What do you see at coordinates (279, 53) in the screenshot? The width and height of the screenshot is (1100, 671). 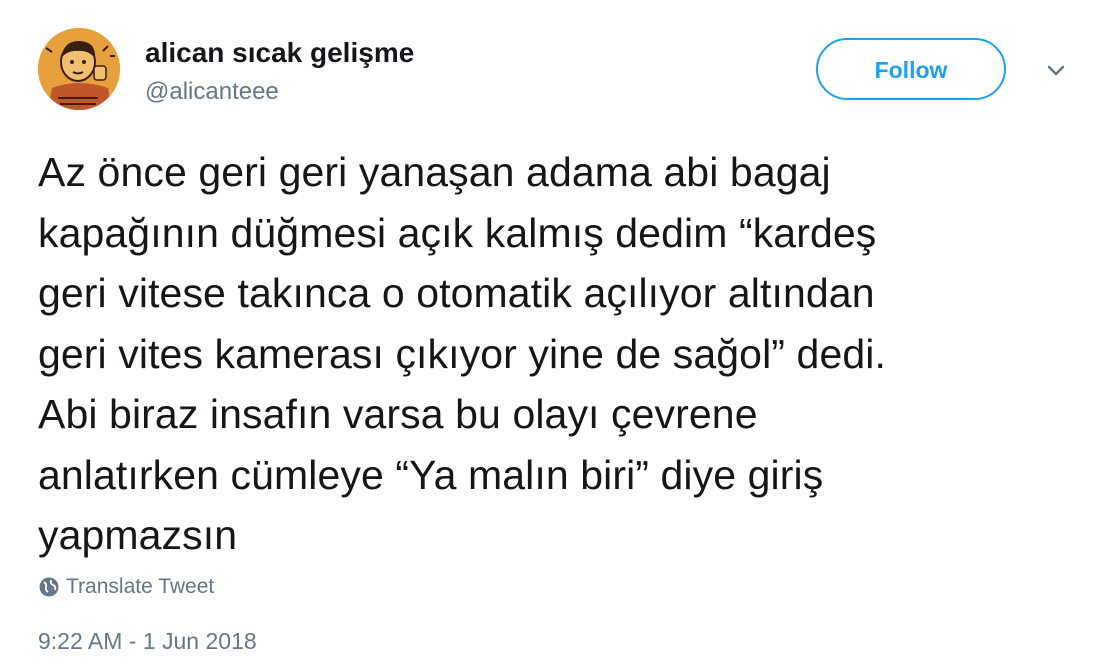 I see `display-name: alican sıcak gelişme` at bounding box center [279, 53].